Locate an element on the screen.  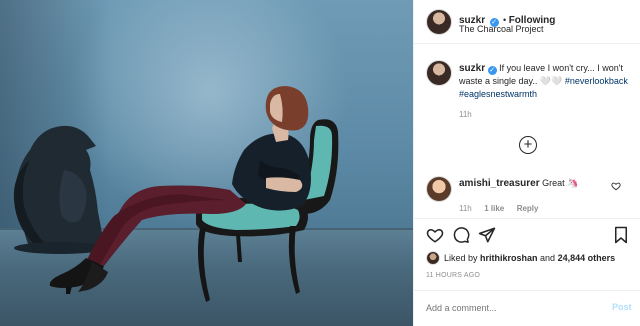
comment-likes: 1 like is located at coordinates (494, 208).